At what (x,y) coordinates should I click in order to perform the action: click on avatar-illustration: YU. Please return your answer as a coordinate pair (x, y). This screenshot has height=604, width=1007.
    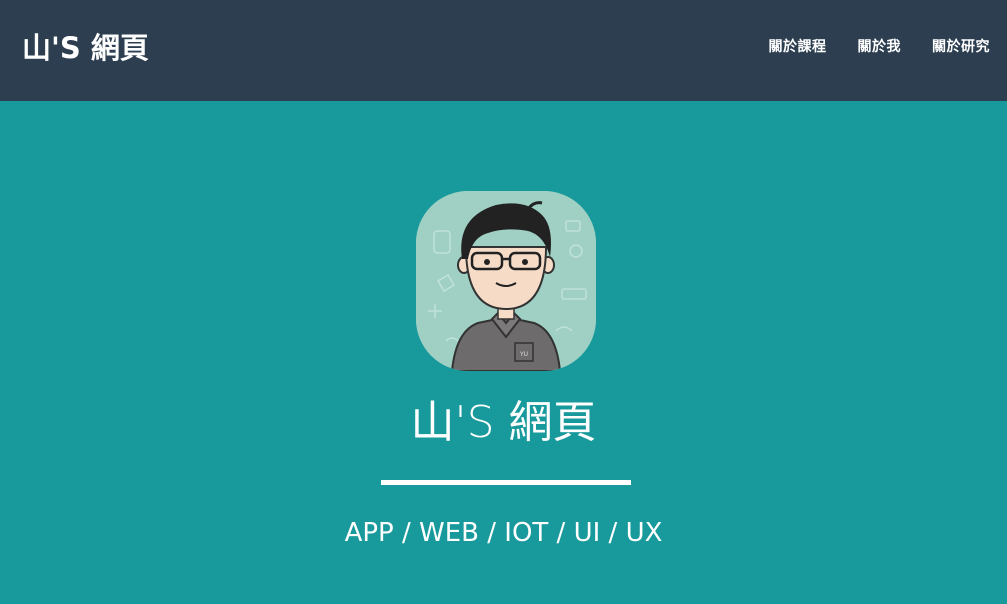
    Looking at the image, I should click on (506, 281).